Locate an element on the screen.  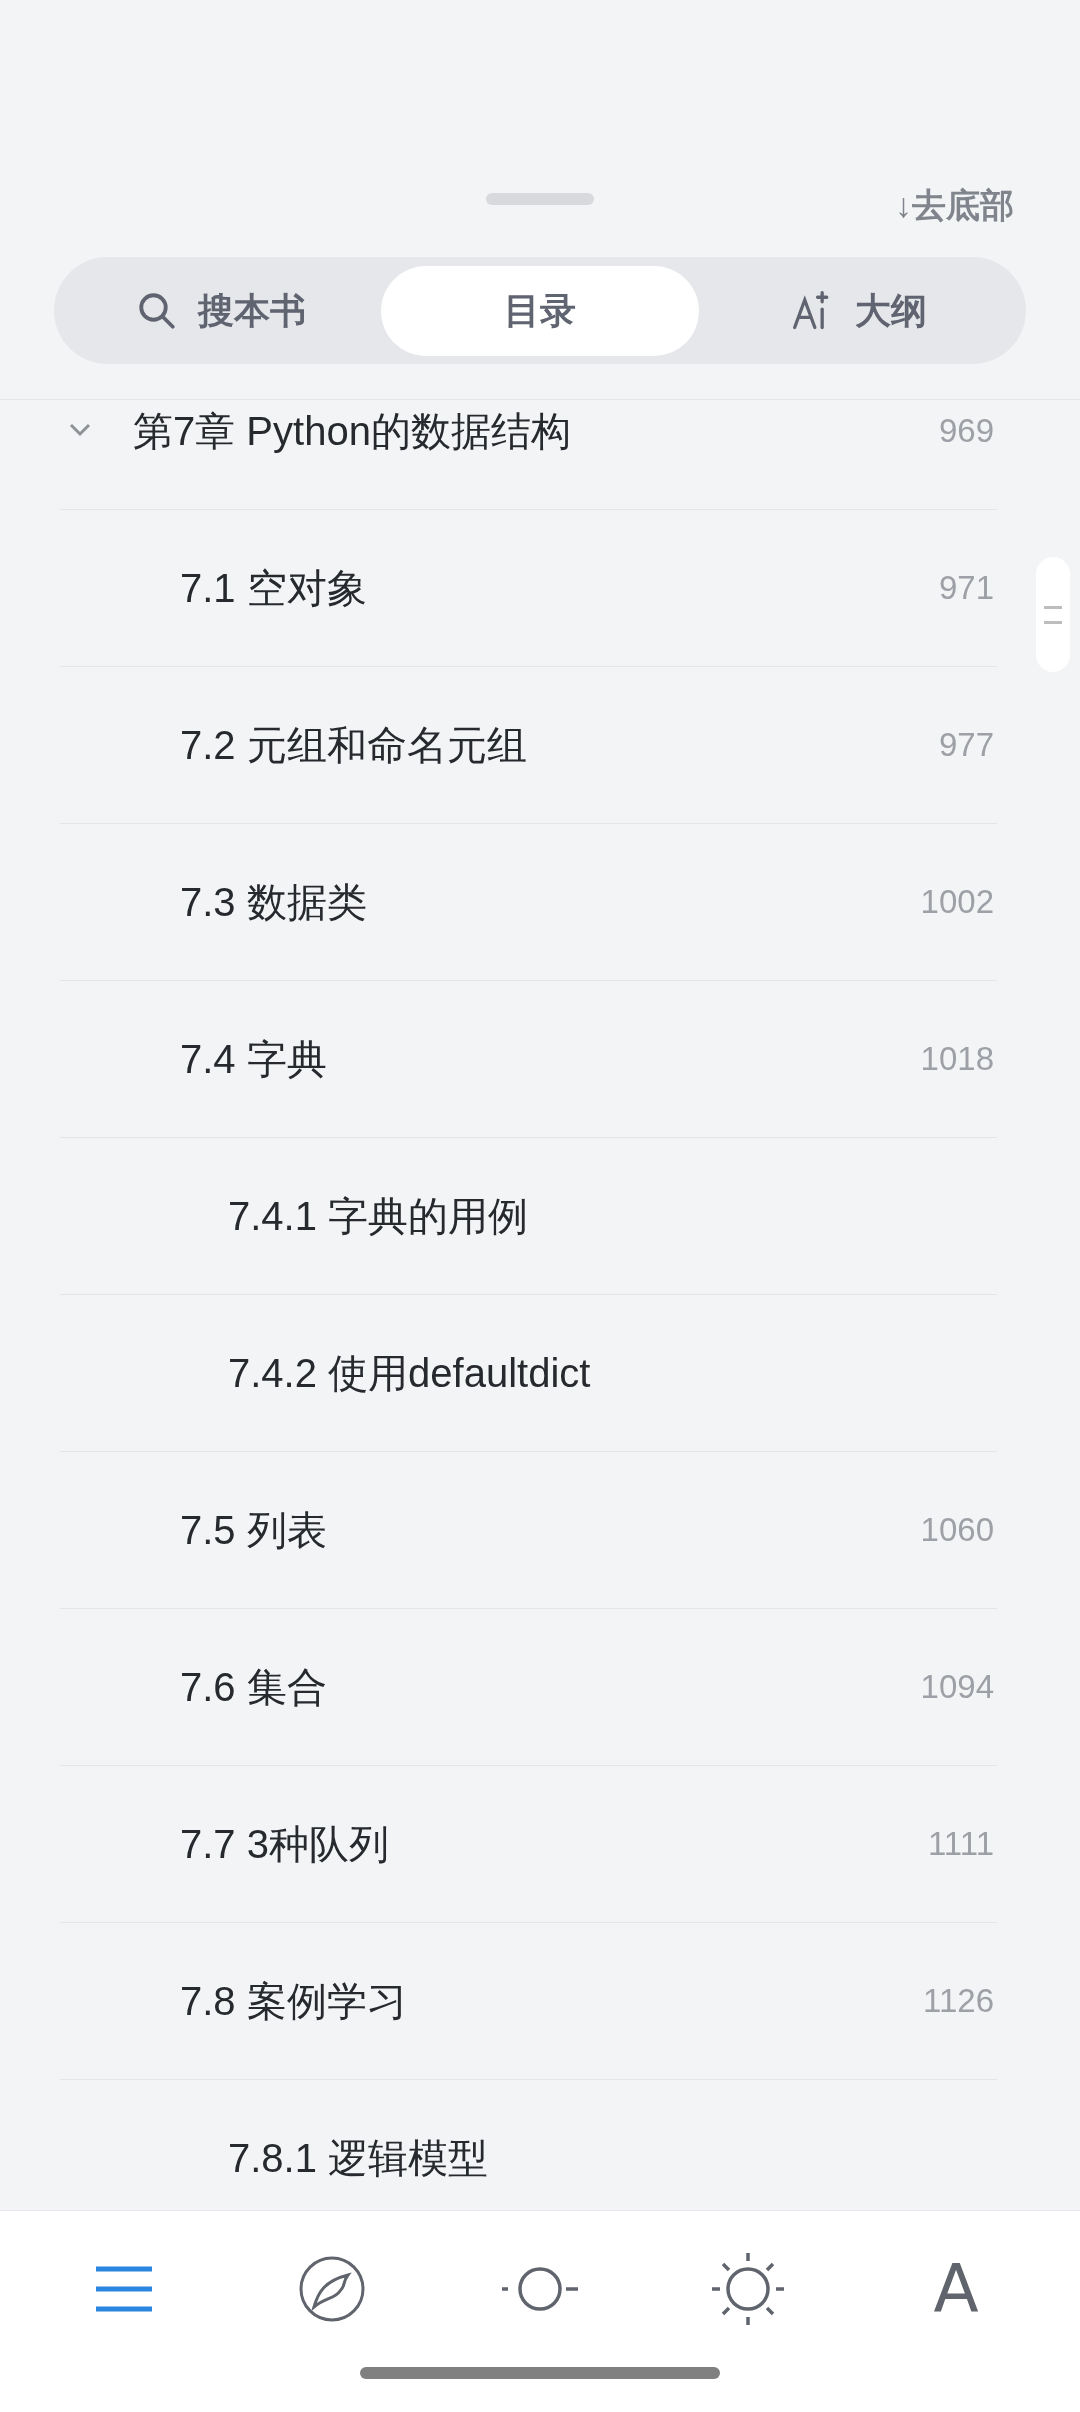
tab: 搜本书 is located at coordinates (221, 310).